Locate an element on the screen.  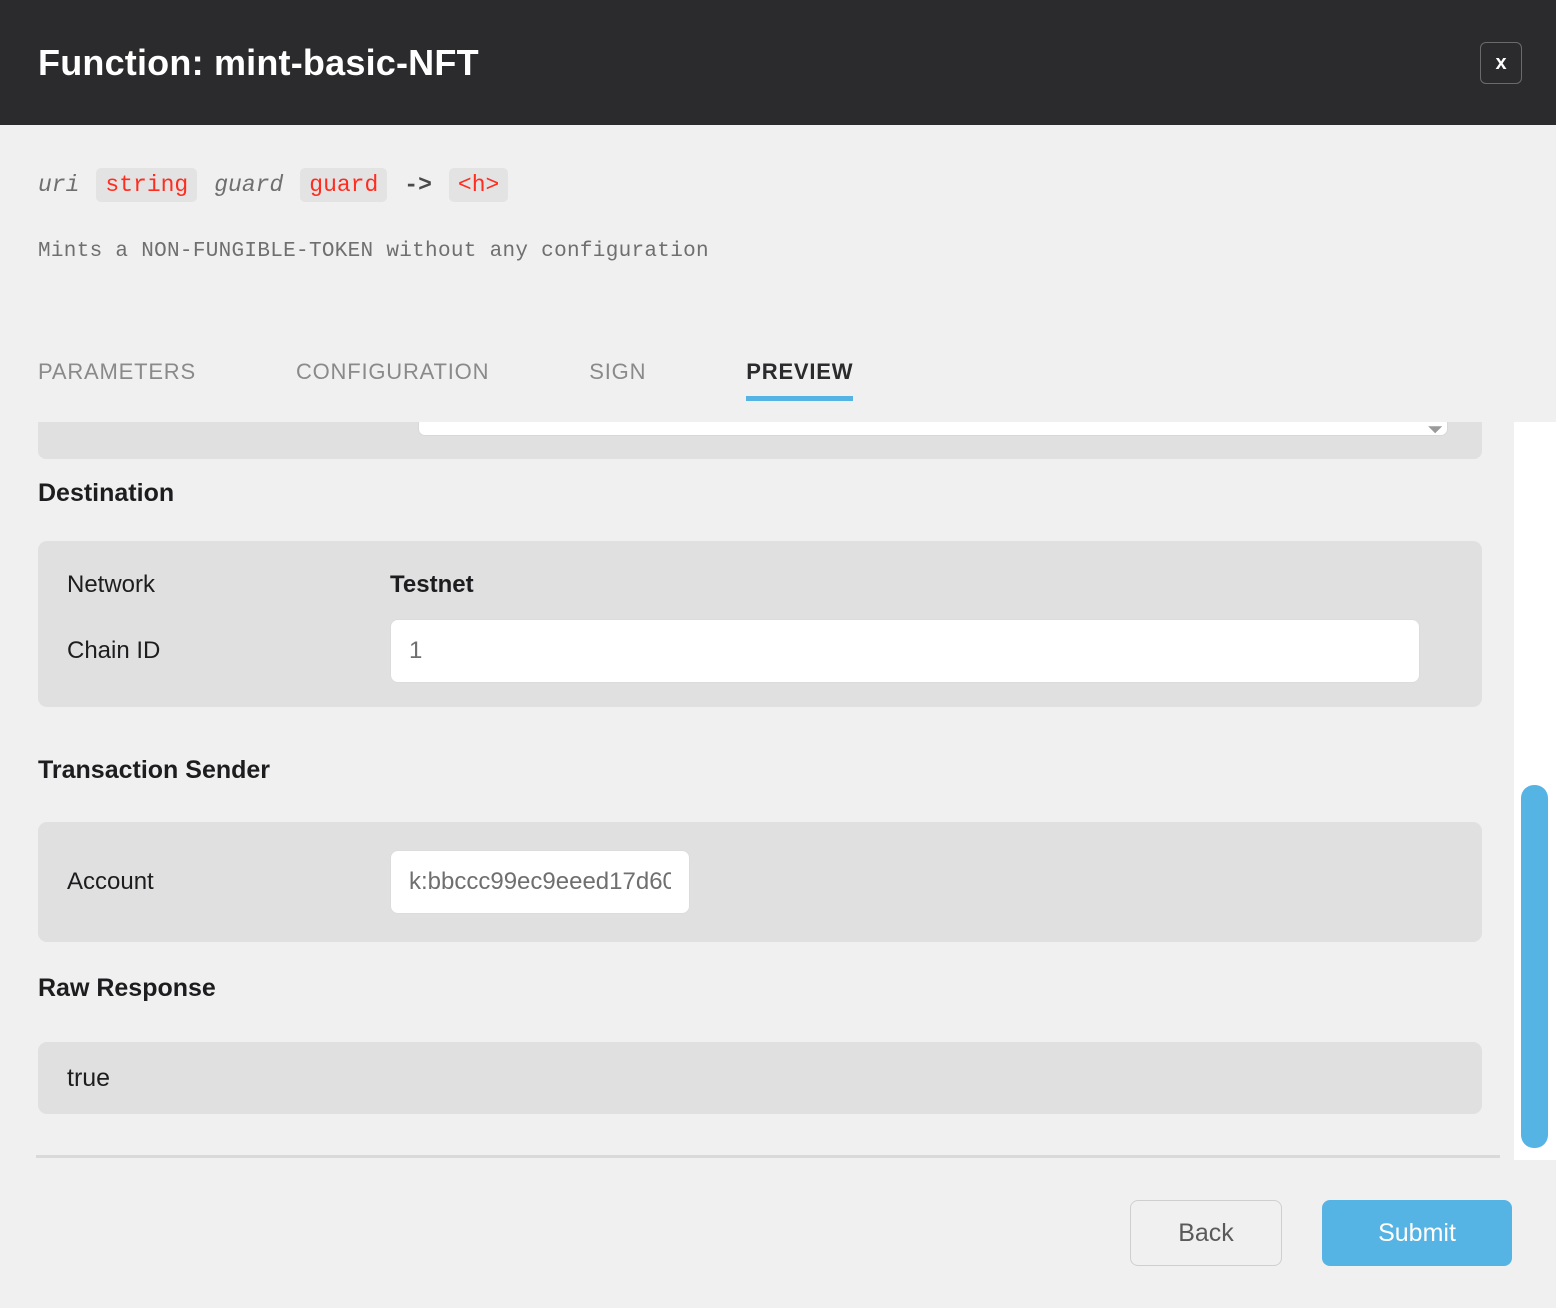
param-name-uri: uri is located at coordinates (59, 185).